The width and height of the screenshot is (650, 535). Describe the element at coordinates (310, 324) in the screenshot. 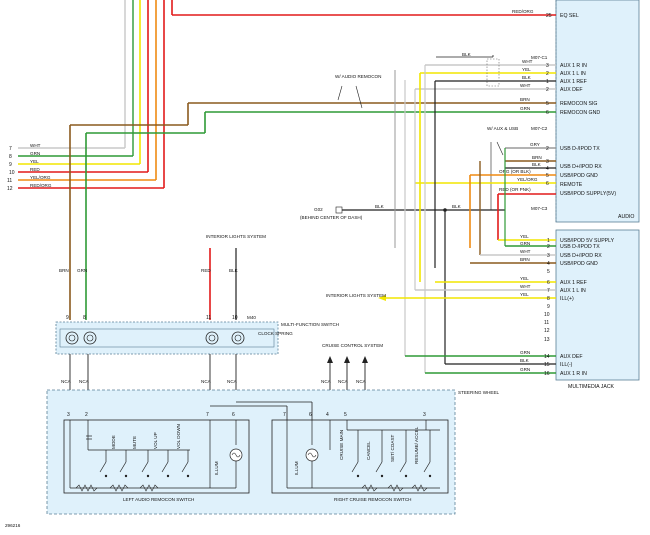

I see `mfs-label: MULTI-FUNCTION SWITCH` at that location.